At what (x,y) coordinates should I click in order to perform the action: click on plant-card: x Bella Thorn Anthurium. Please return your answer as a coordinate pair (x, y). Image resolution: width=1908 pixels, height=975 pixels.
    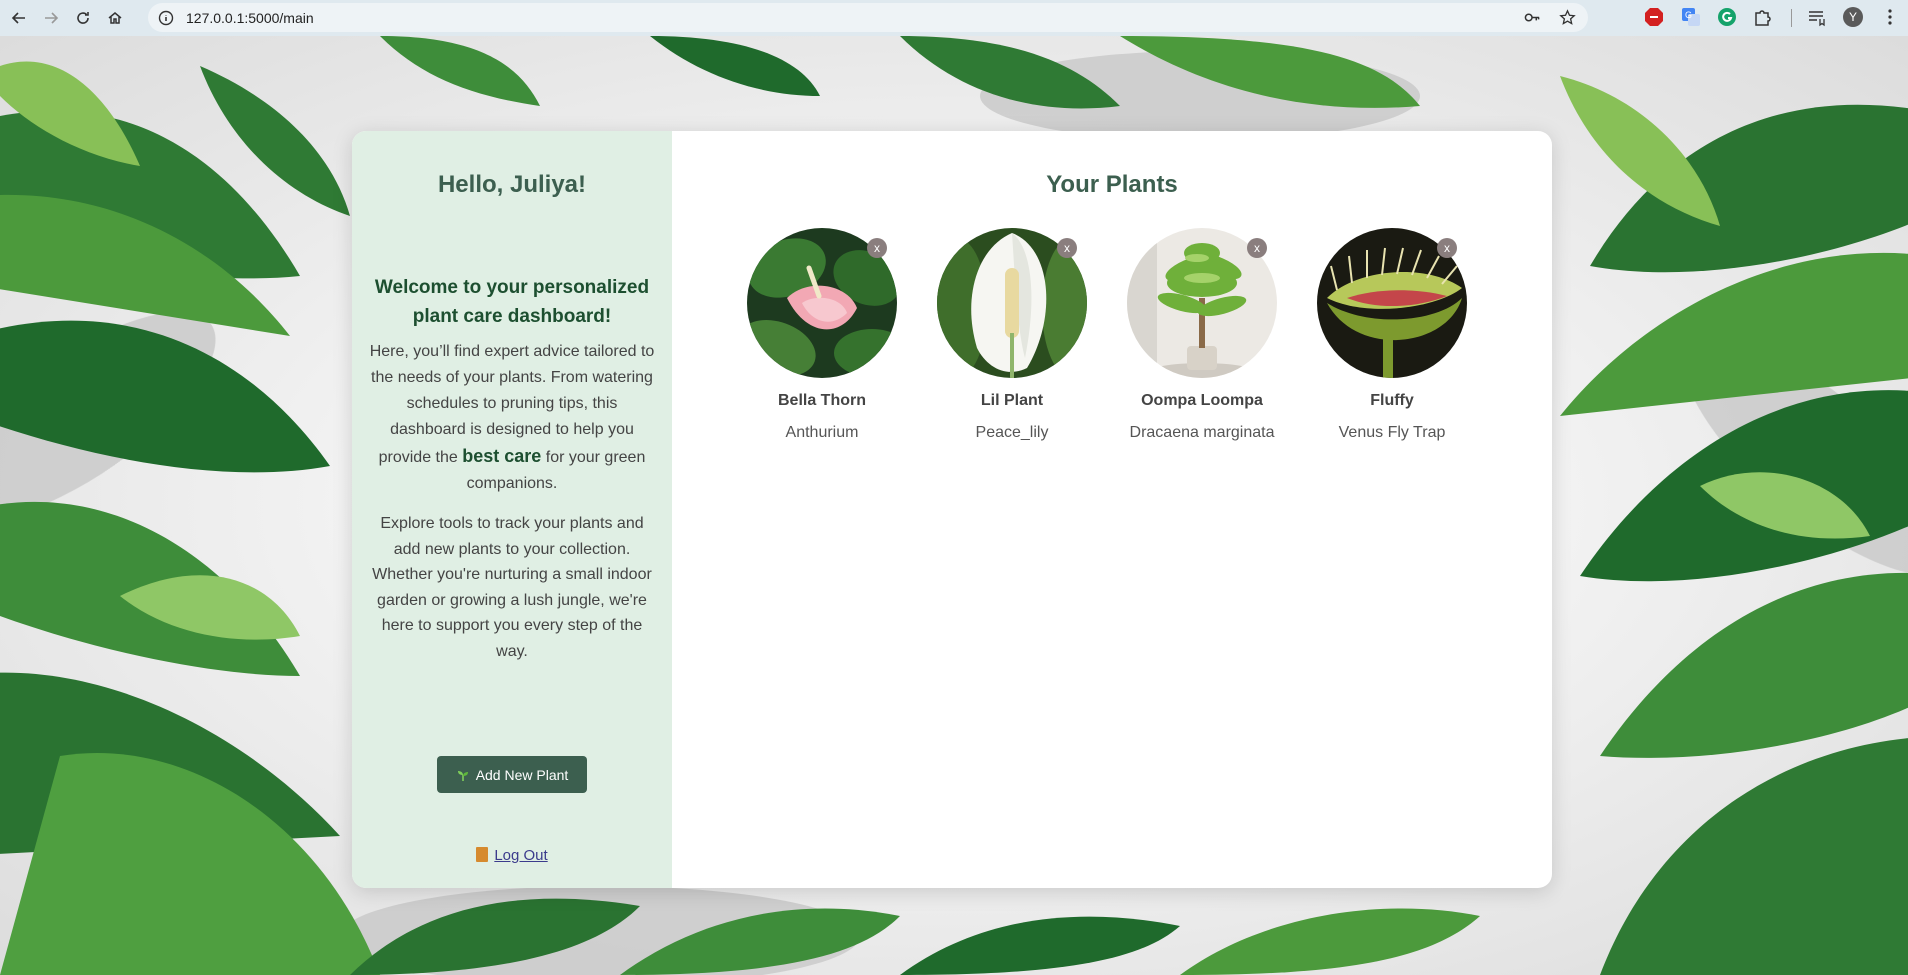
    Looking at the image, I should click on (822, 335).